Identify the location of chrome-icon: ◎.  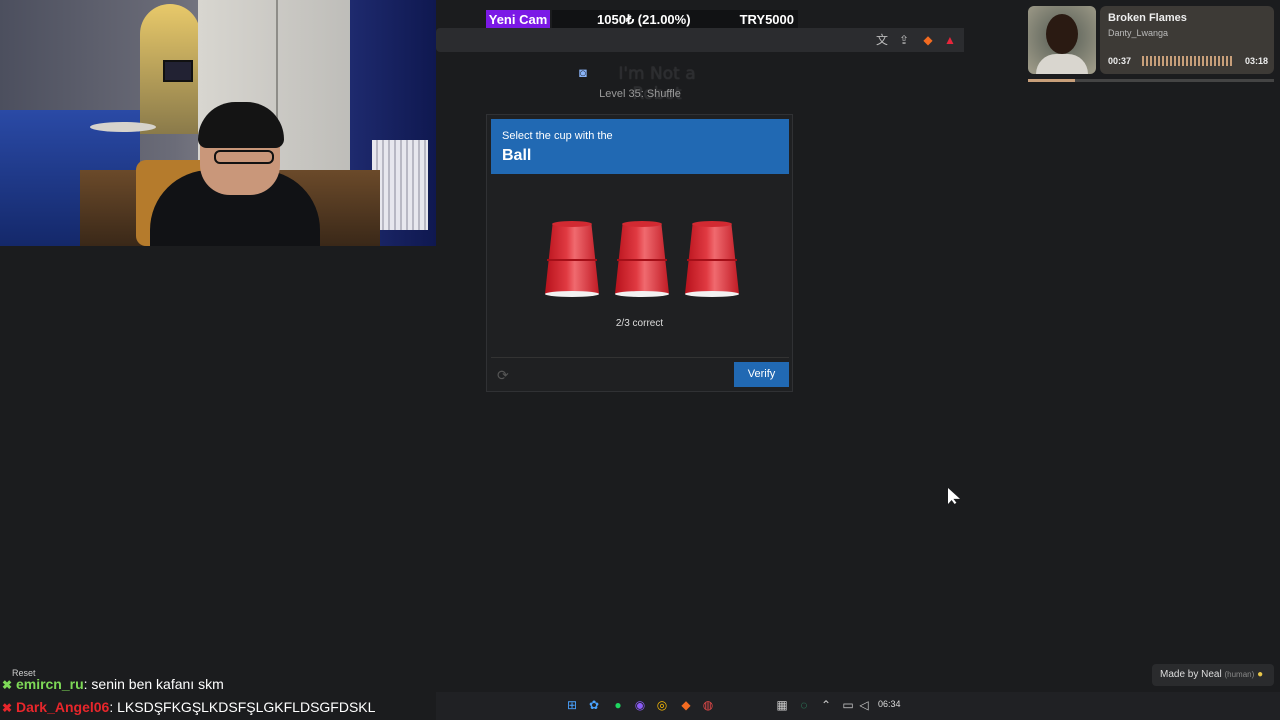
(662, 705).